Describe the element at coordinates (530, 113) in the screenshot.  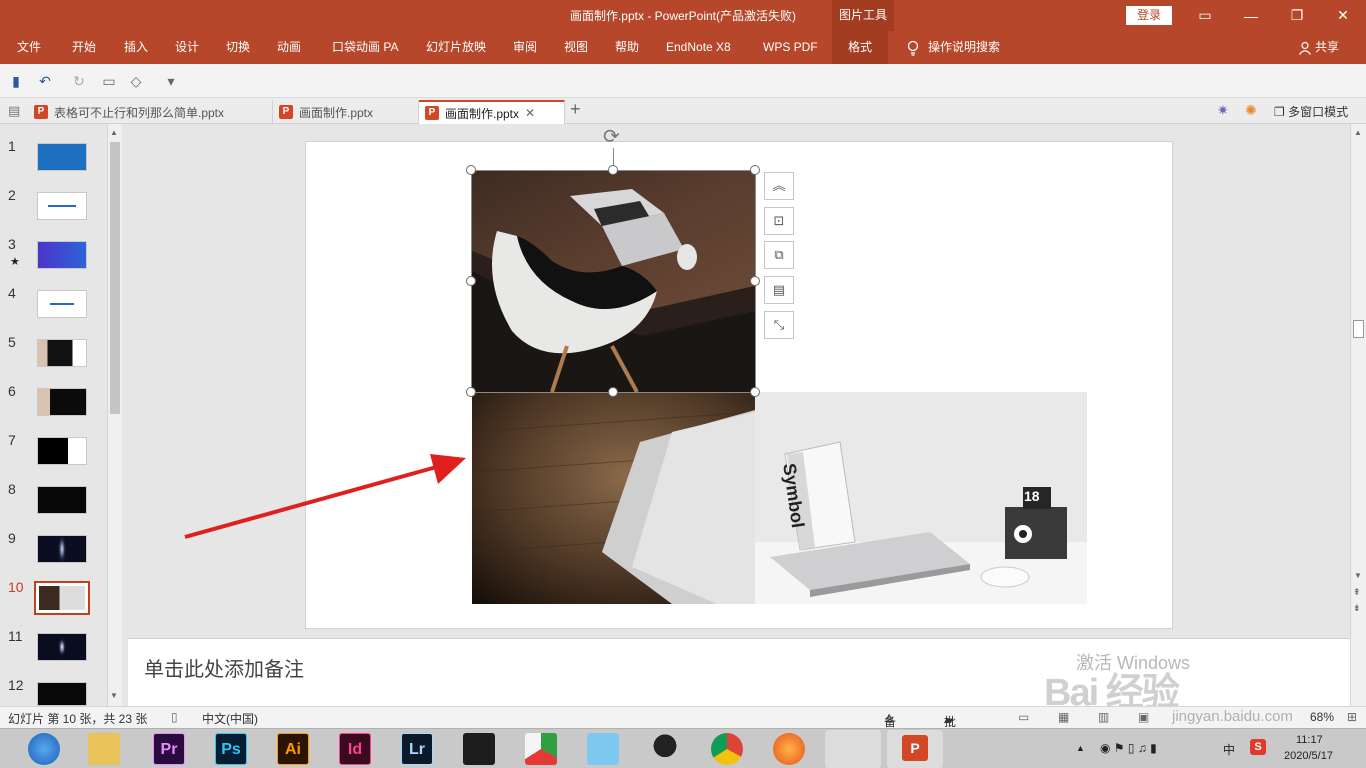
I see `close-tab-icon: ✕` at that location.